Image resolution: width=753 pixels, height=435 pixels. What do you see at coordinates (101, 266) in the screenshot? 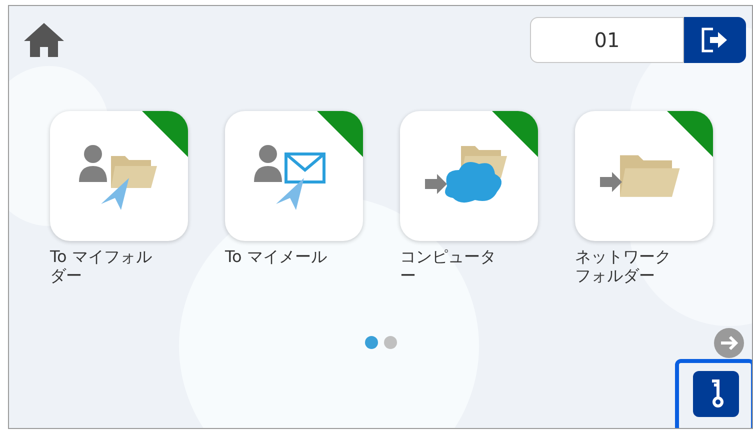
I see `tile-label: To マイフォルダー` at bounding box center [101, 266].